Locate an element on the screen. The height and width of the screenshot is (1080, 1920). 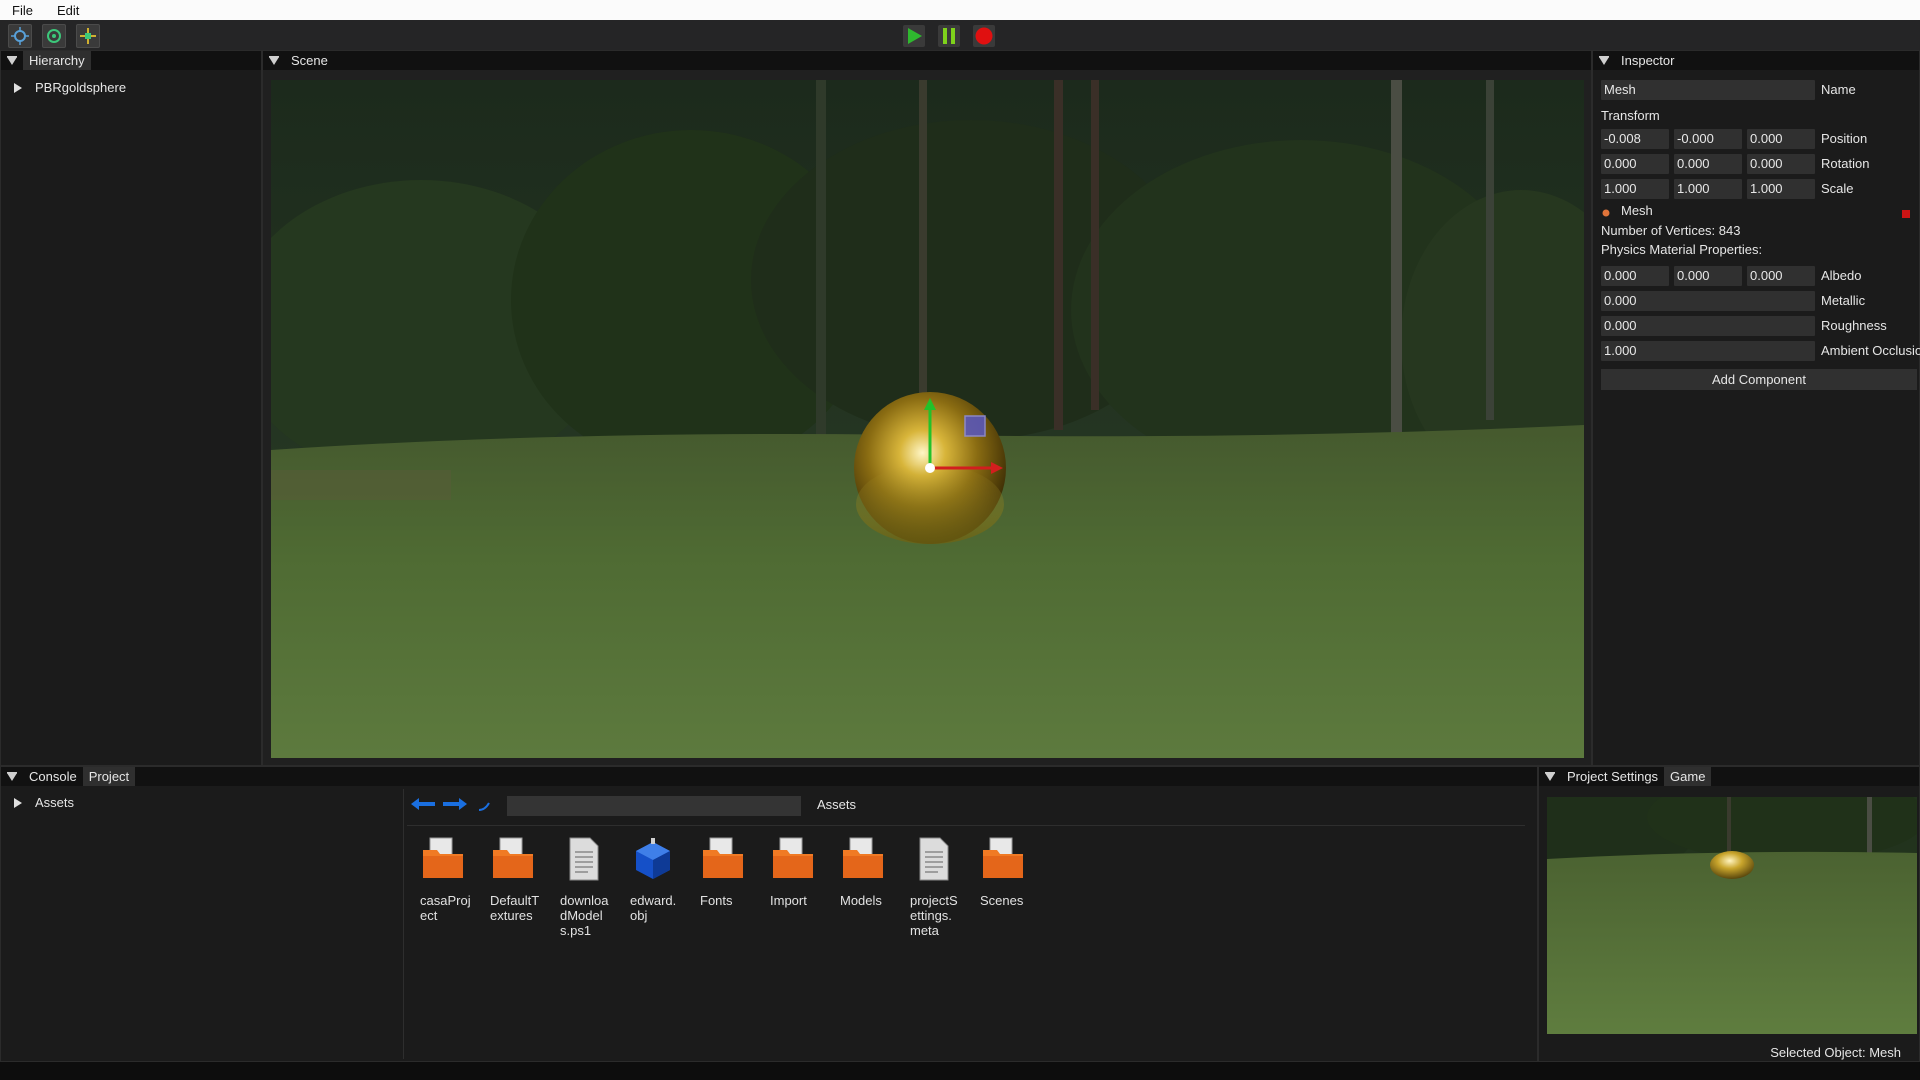
play-button is located at coordinates (914, 36).